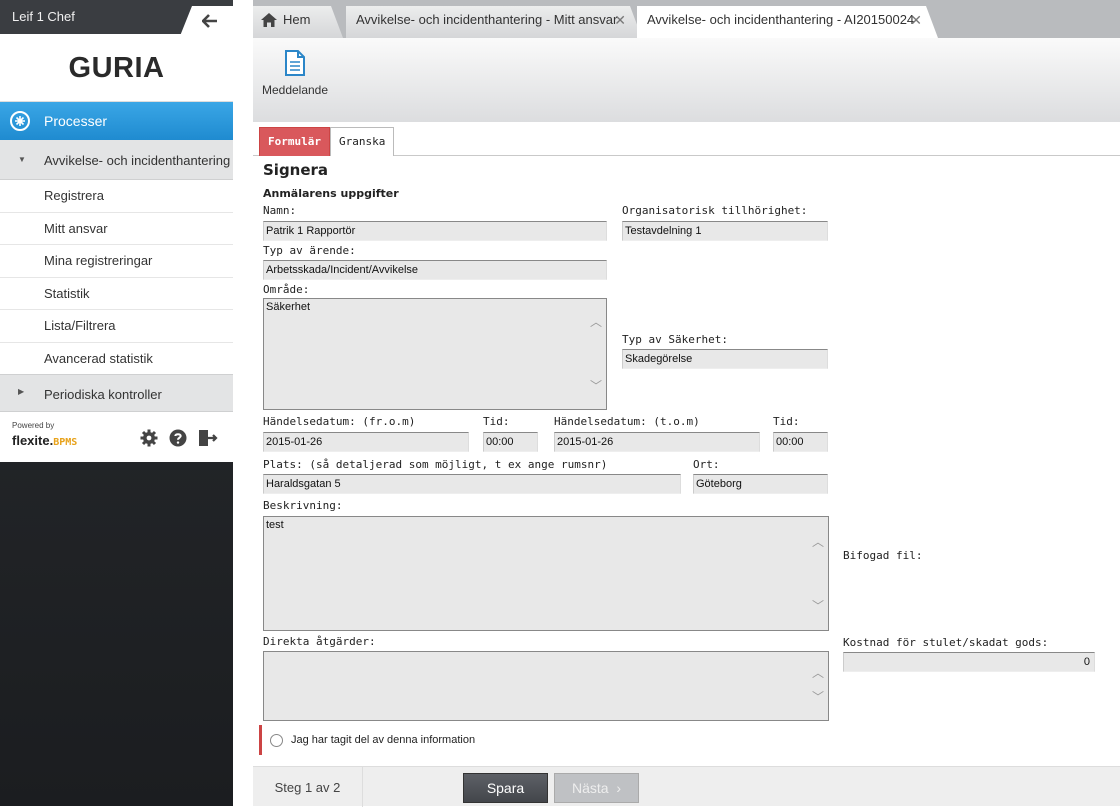  I want to click on consent-radio, so click(276, 740).